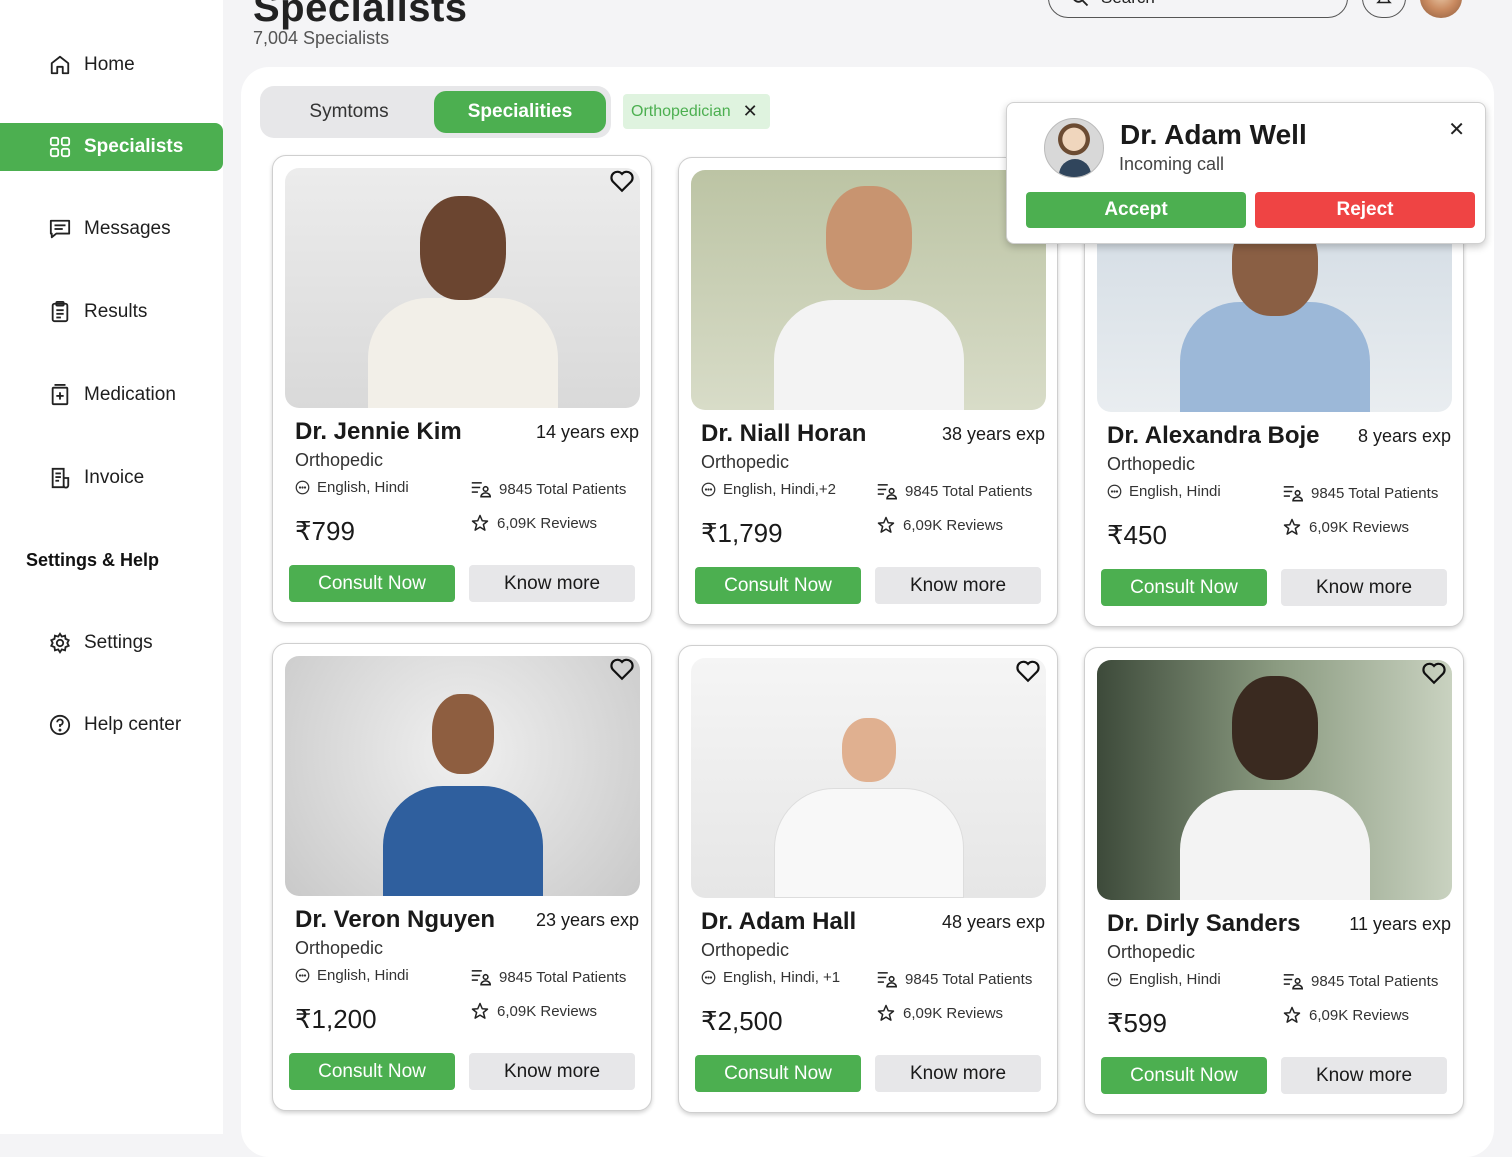 The width and height of the screenshot is (1512, 1157). Describe the element at coordinates (520, 112) in the screenshot. I see `tab-specialities: Specialities` at that location.